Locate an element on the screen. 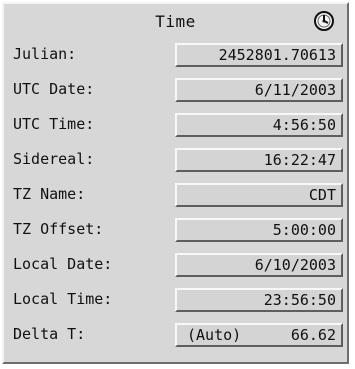 The width and height of the screenshot is (355, 369). local-time-label: Local Time: is located at coordinates (63, 299).